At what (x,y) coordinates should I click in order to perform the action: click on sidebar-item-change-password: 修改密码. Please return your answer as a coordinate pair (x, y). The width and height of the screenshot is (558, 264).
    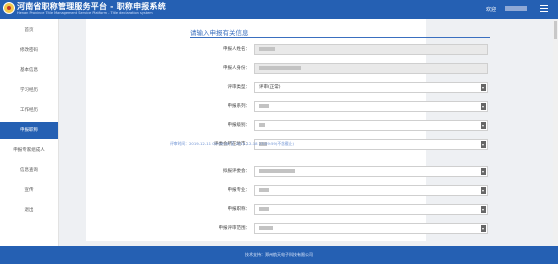
    Looking at the image, I should click on (29, 50).